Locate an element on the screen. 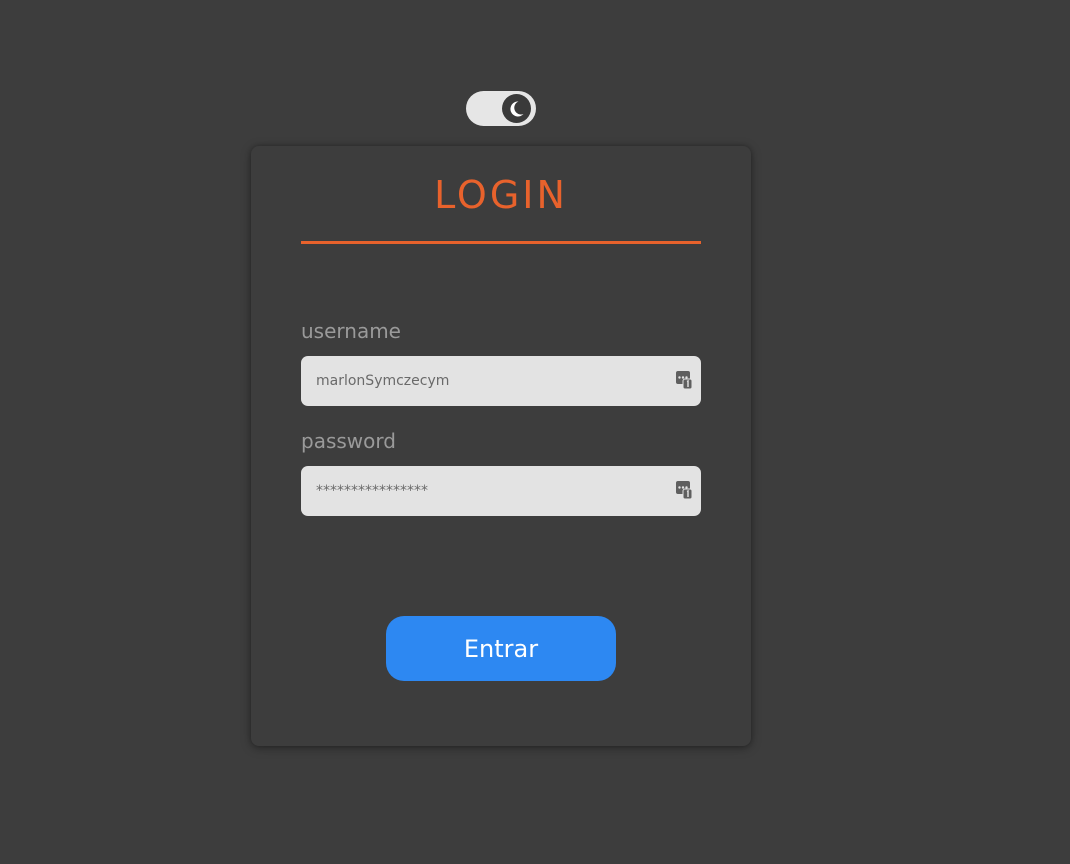 The width and height of the screenshot is (1070, 864). username-field-wrapper is located at coordinates (501, 381).